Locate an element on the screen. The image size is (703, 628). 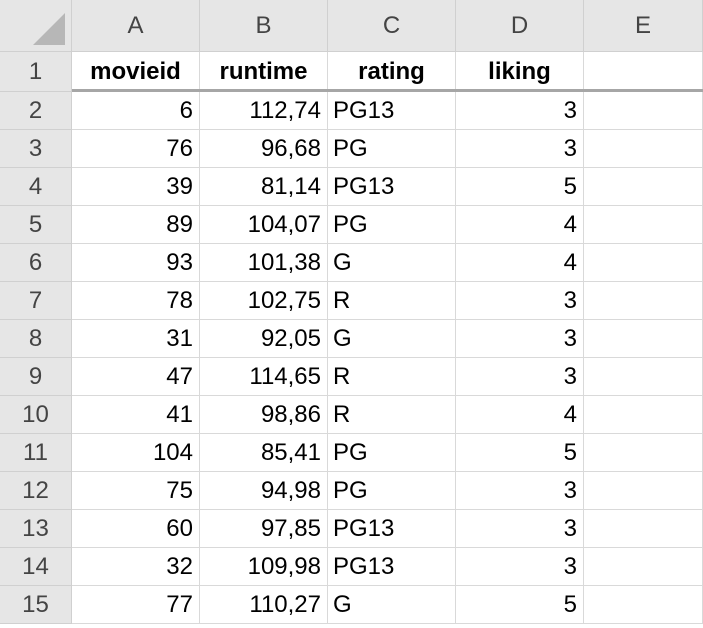
row-header-5: 5 is located at coordinates (36, 225).